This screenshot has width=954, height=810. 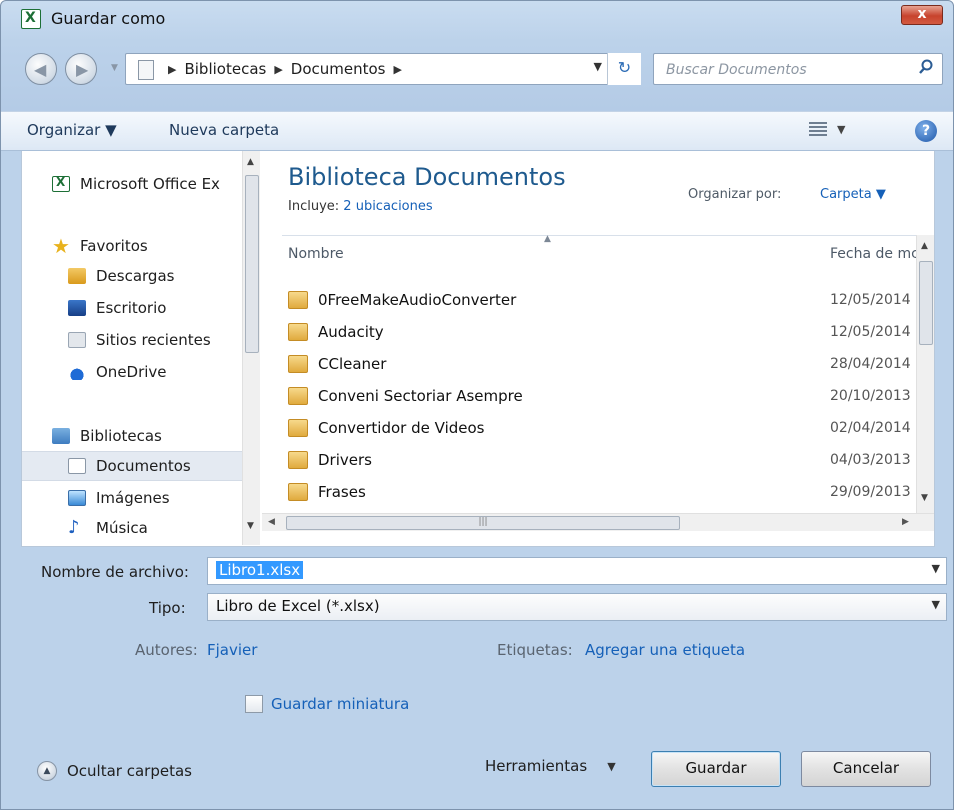 I want to click on nav-item-favoritos: ★ Favoritos, so click(x=157, y=246).